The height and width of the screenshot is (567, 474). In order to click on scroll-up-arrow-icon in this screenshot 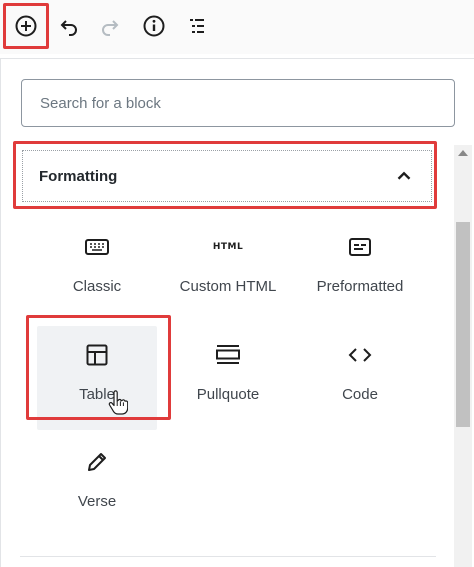, I will do `click(463, 153)`.